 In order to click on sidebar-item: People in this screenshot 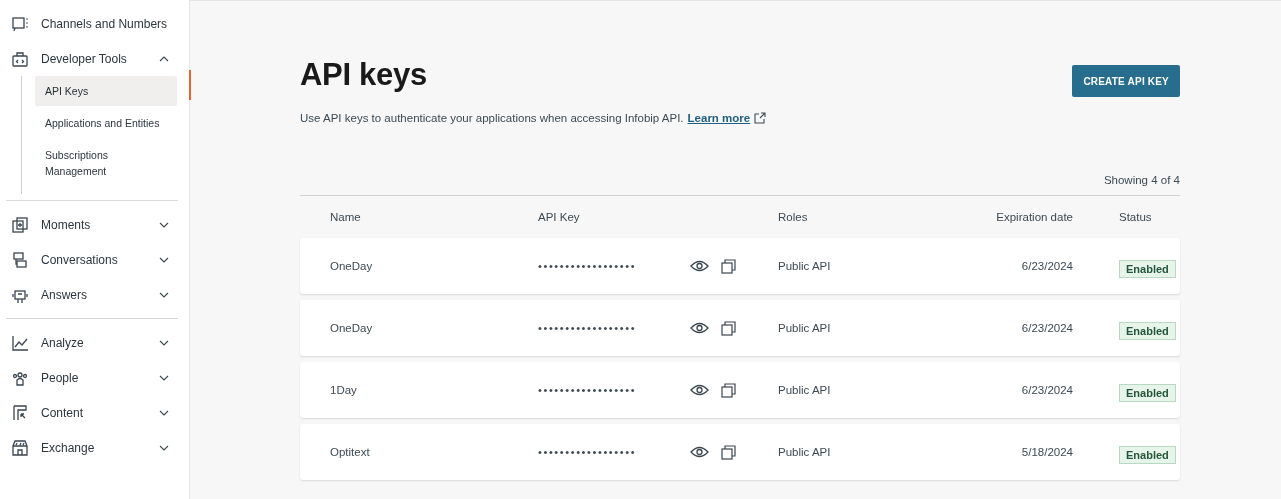, I will do `click(92, 377)`.